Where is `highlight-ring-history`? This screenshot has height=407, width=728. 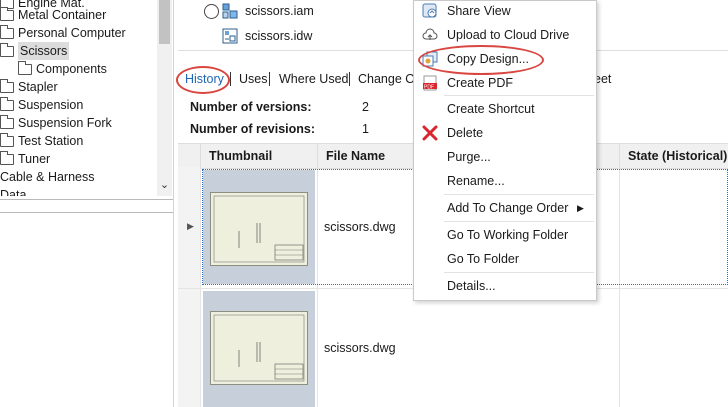 highlight-ring-history is located at coordinates (203, 80).